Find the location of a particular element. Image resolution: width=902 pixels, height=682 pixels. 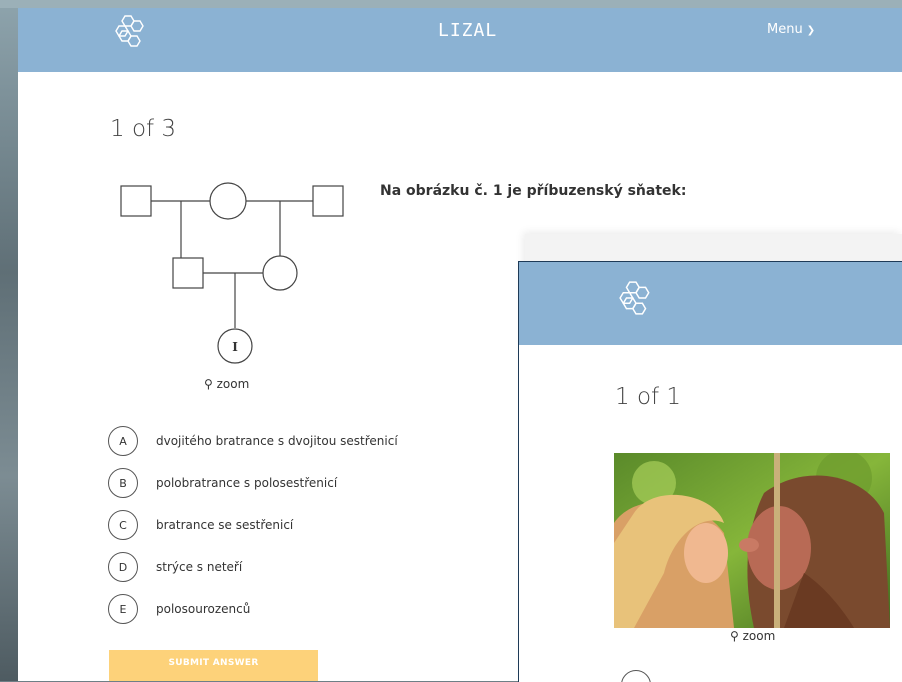

option-d: D strýce s neteří is located at coordinates (253, 567).